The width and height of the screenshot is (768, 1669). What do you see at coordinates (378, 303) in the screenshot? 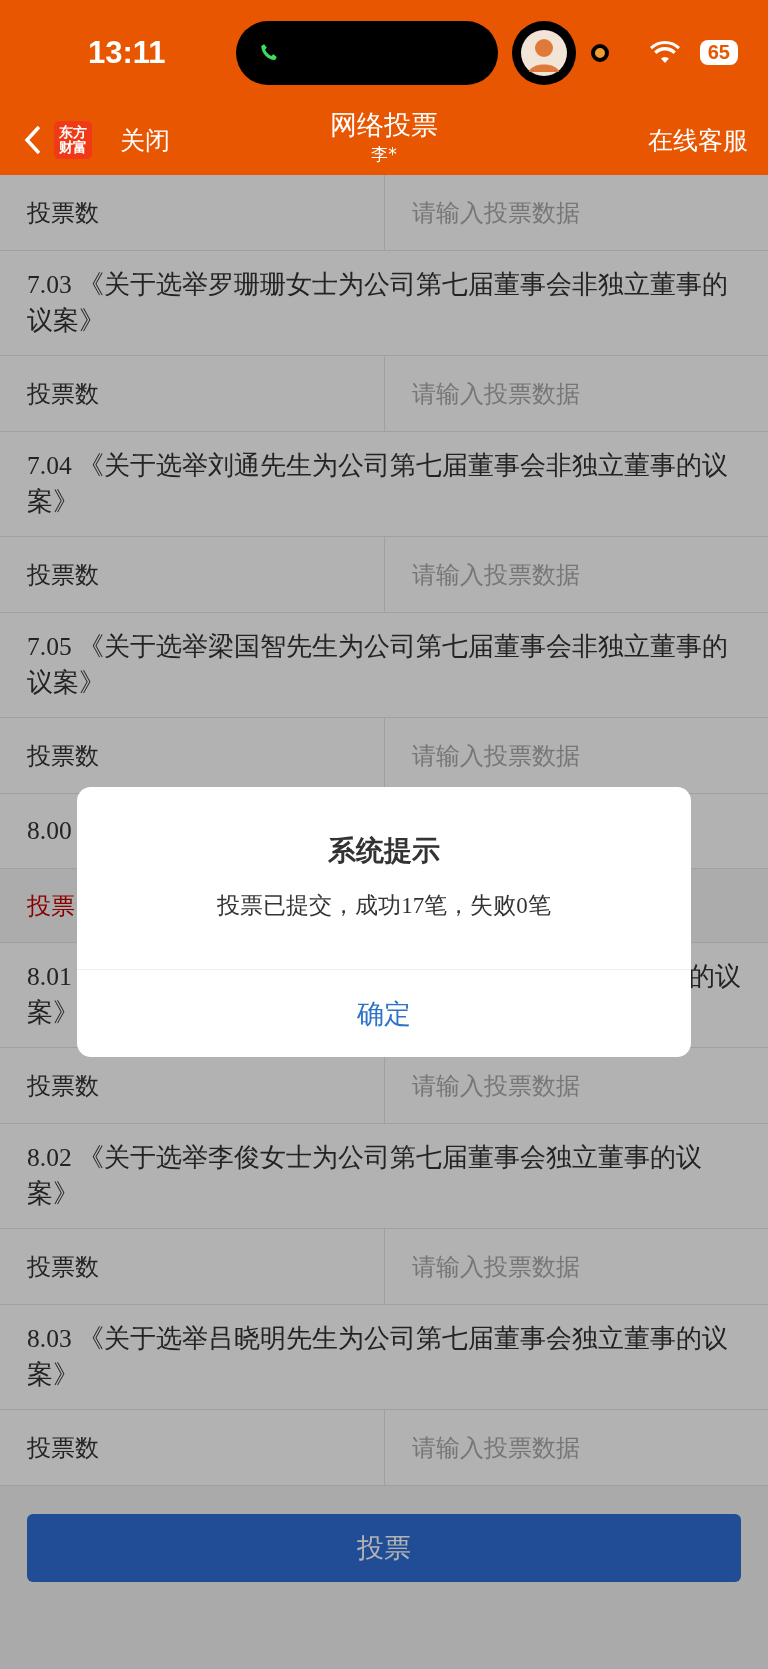
I see `proposal-title: 7.03 《关于选举罗珊珊女士为公司第七届董事会非独立董事的议案》` at bounding box center [378, 303].